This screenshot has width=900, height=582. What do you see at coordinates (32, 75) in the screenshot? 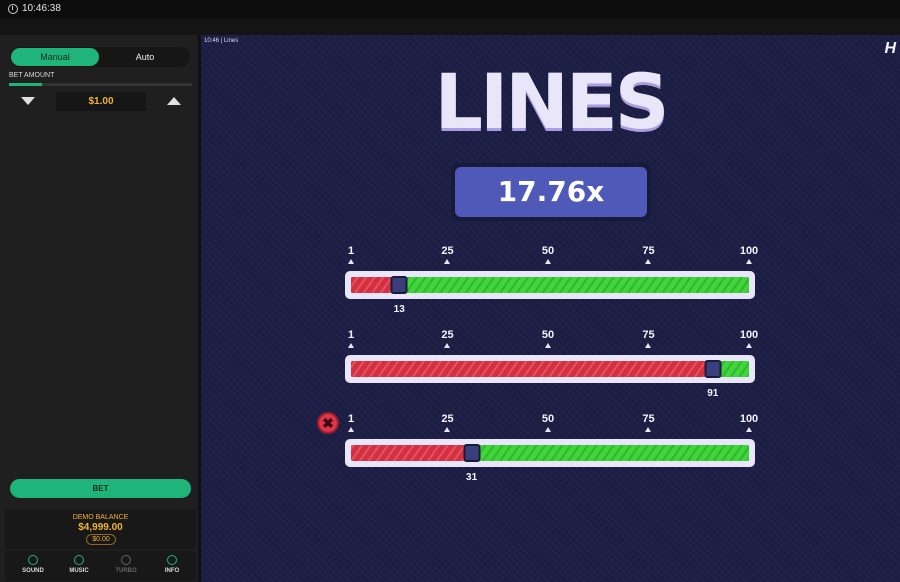
I see `bet-amount-label: BET AMOUNT` at bounding box center [32, 75].